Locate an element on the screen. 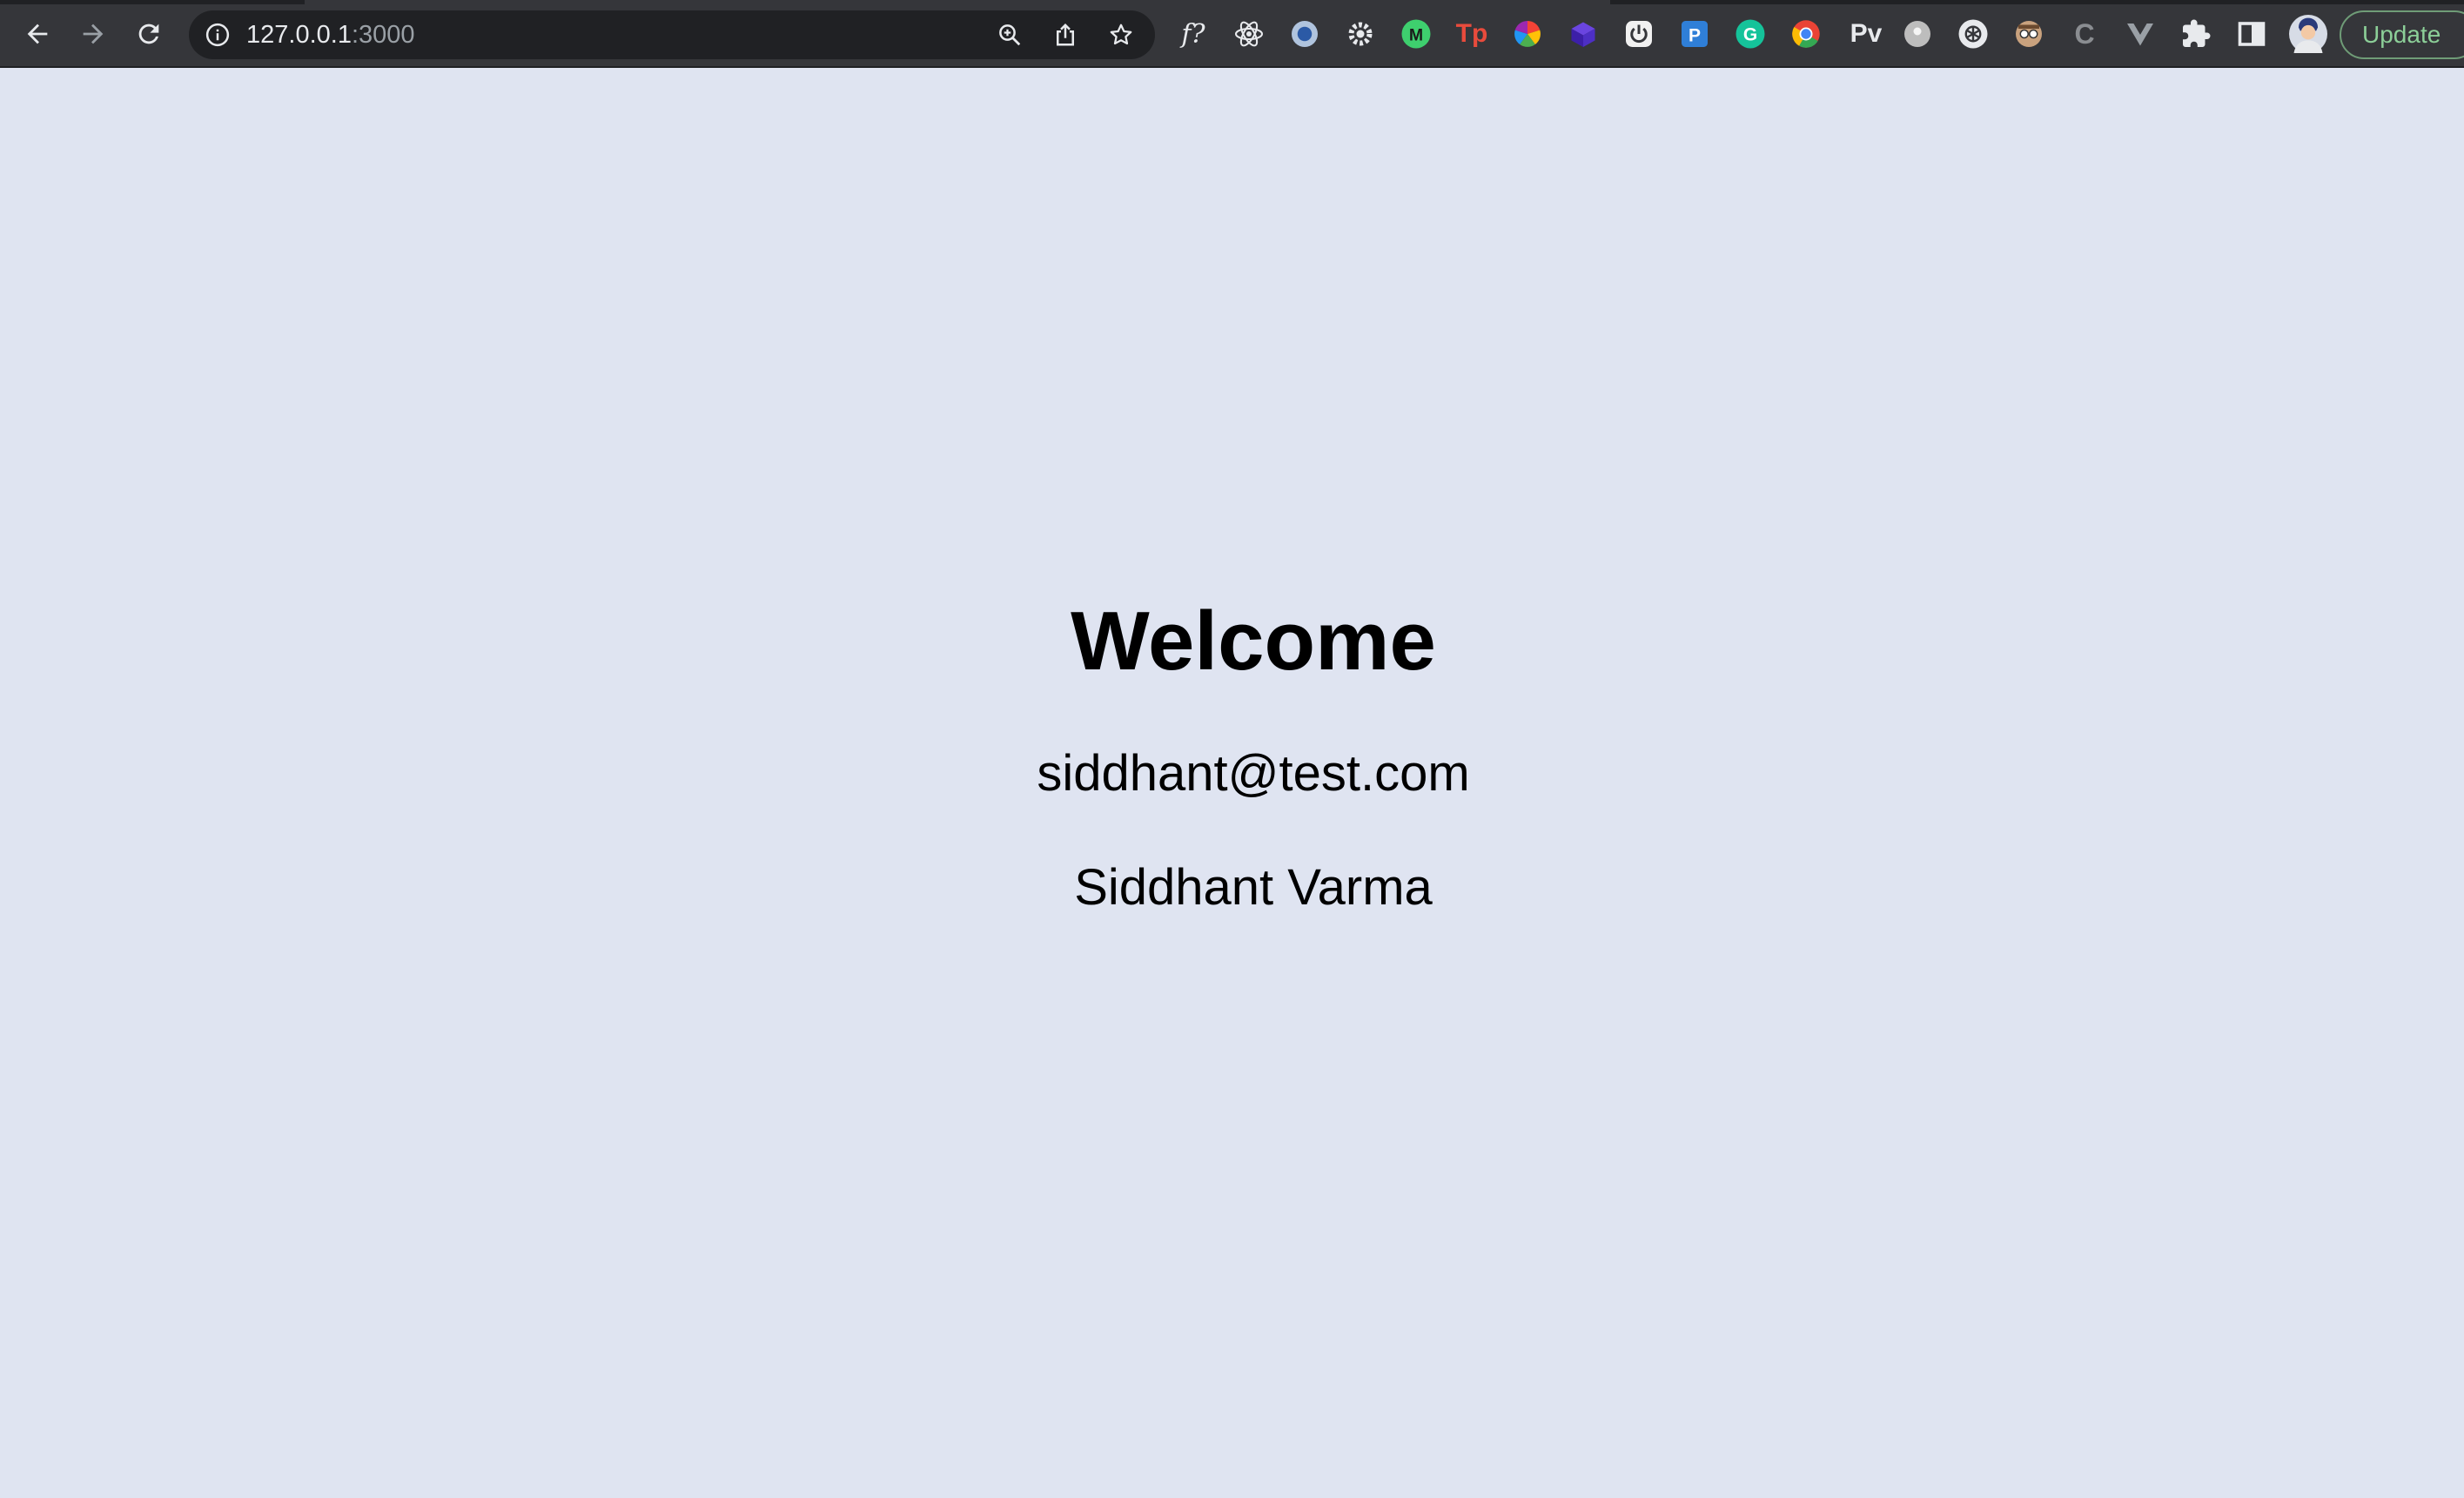  tp-ext-icon: Tp is located at coordinates (1471, 33).